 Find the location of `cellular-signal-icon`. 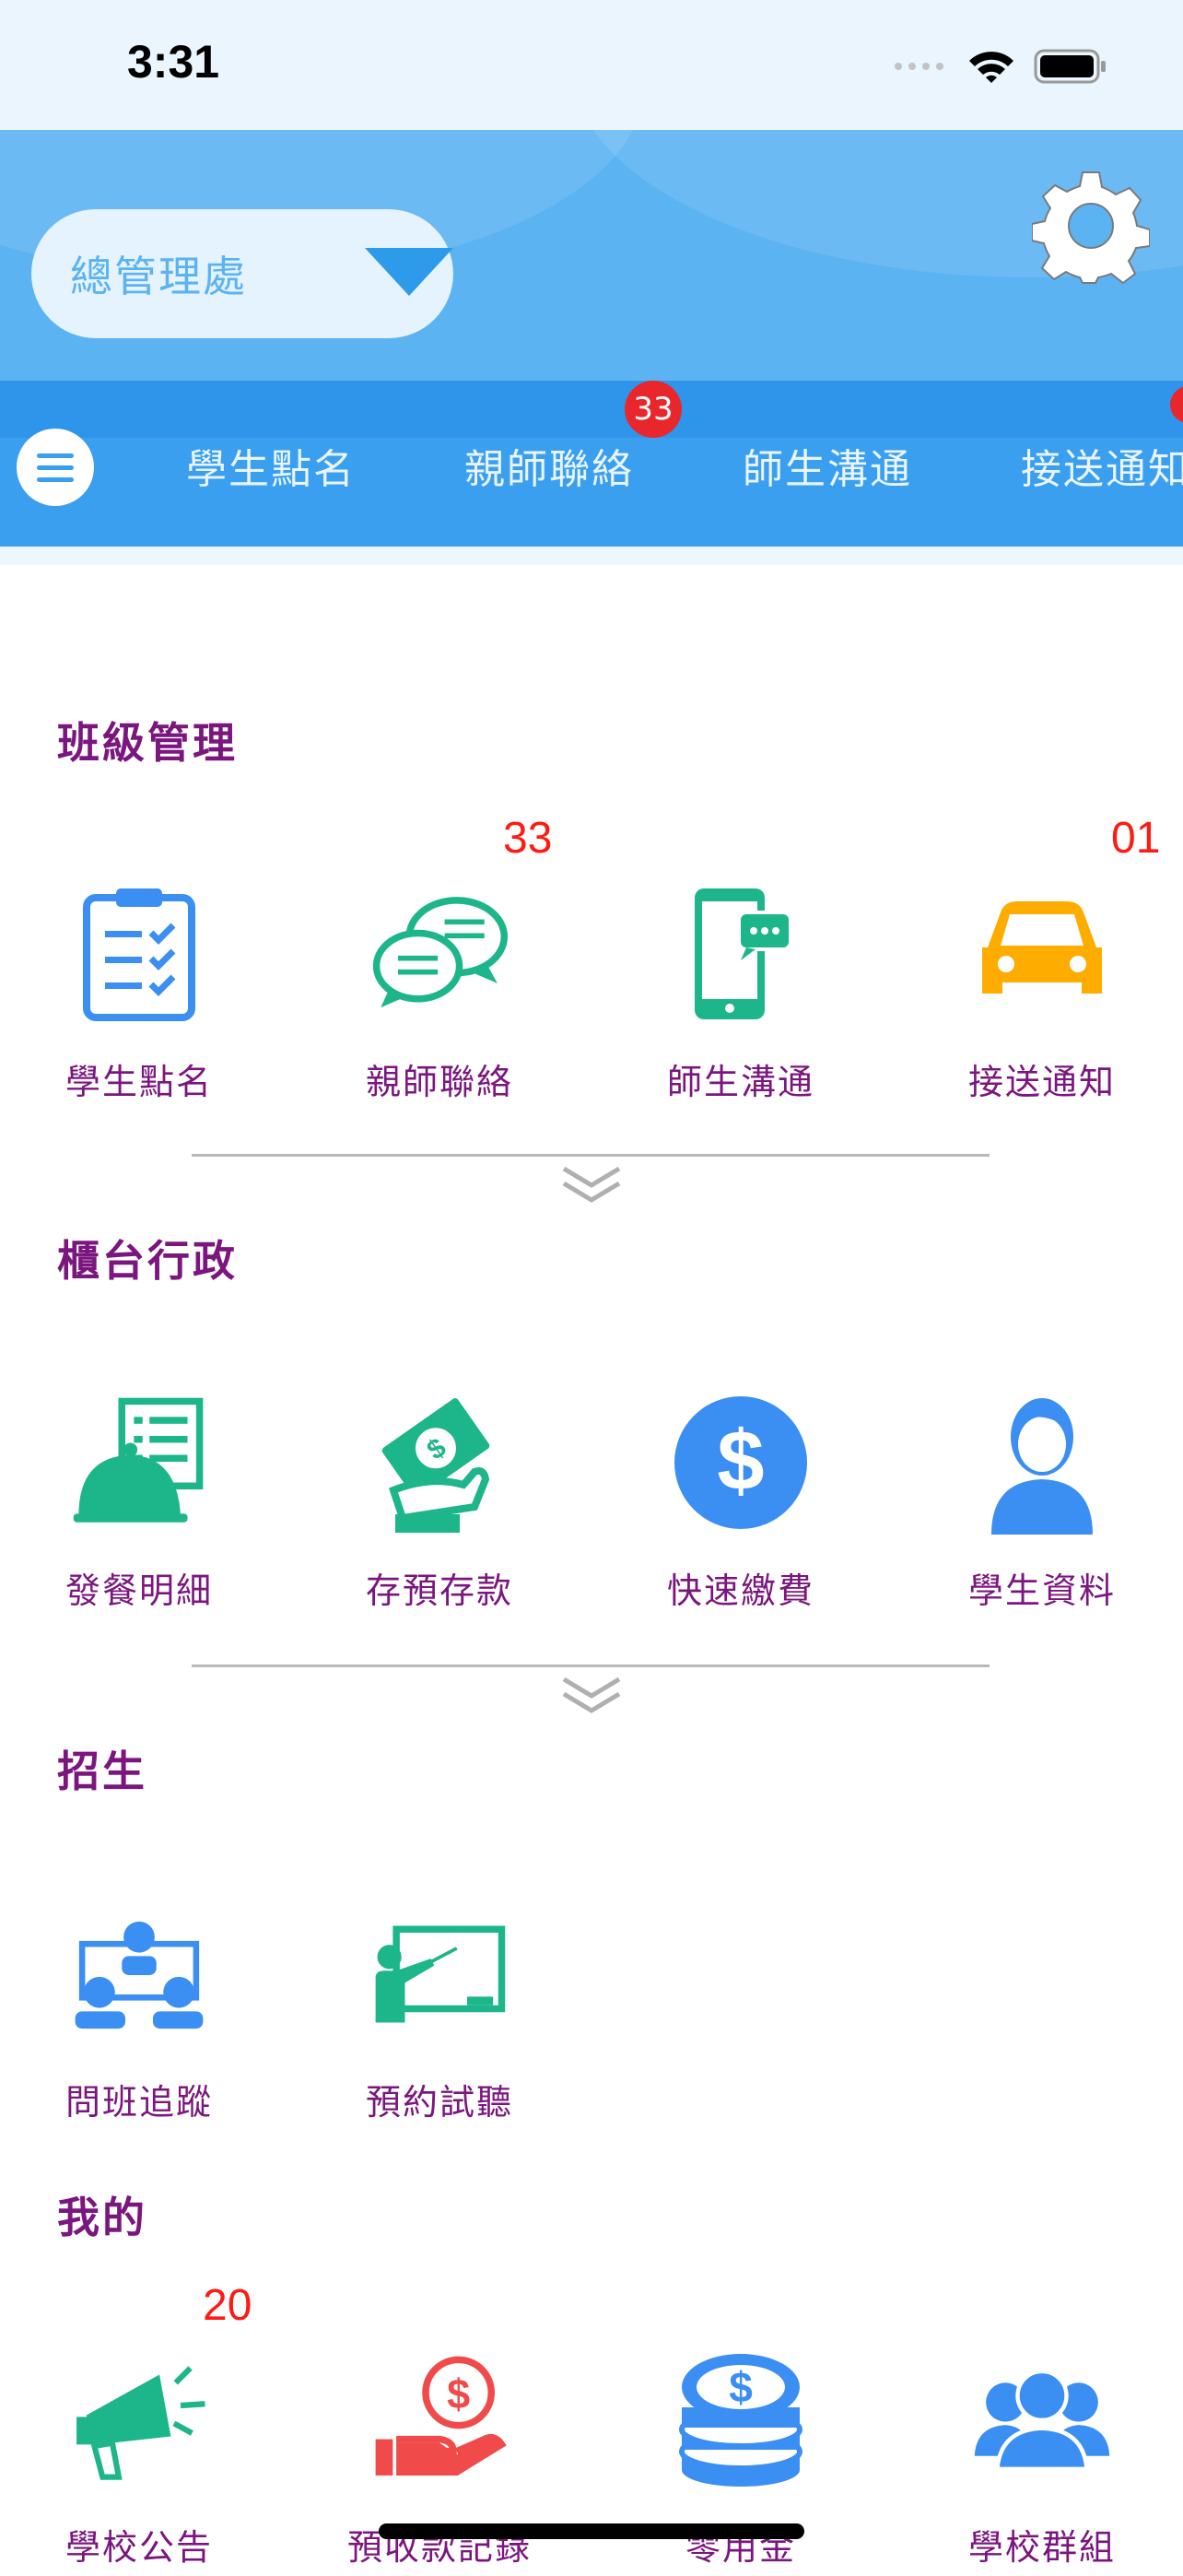

cellular-signal-icon is located at coordinates (919, 66).